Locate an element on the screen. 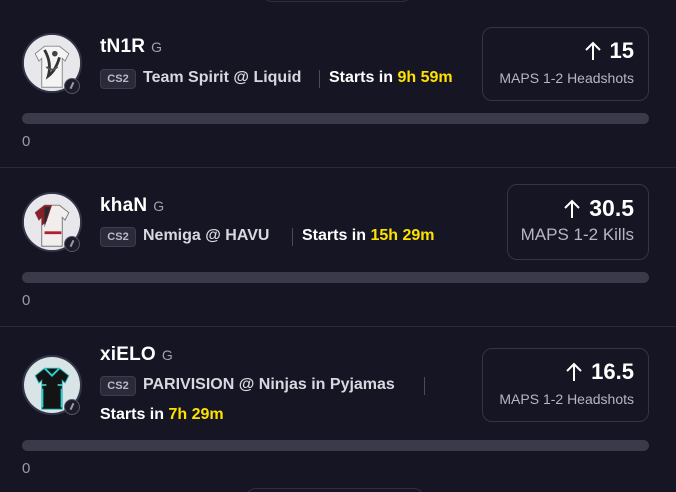 The height and width of the screenshot is (492, 676). line-value: 16.5 is located at coordinates (612, 371).